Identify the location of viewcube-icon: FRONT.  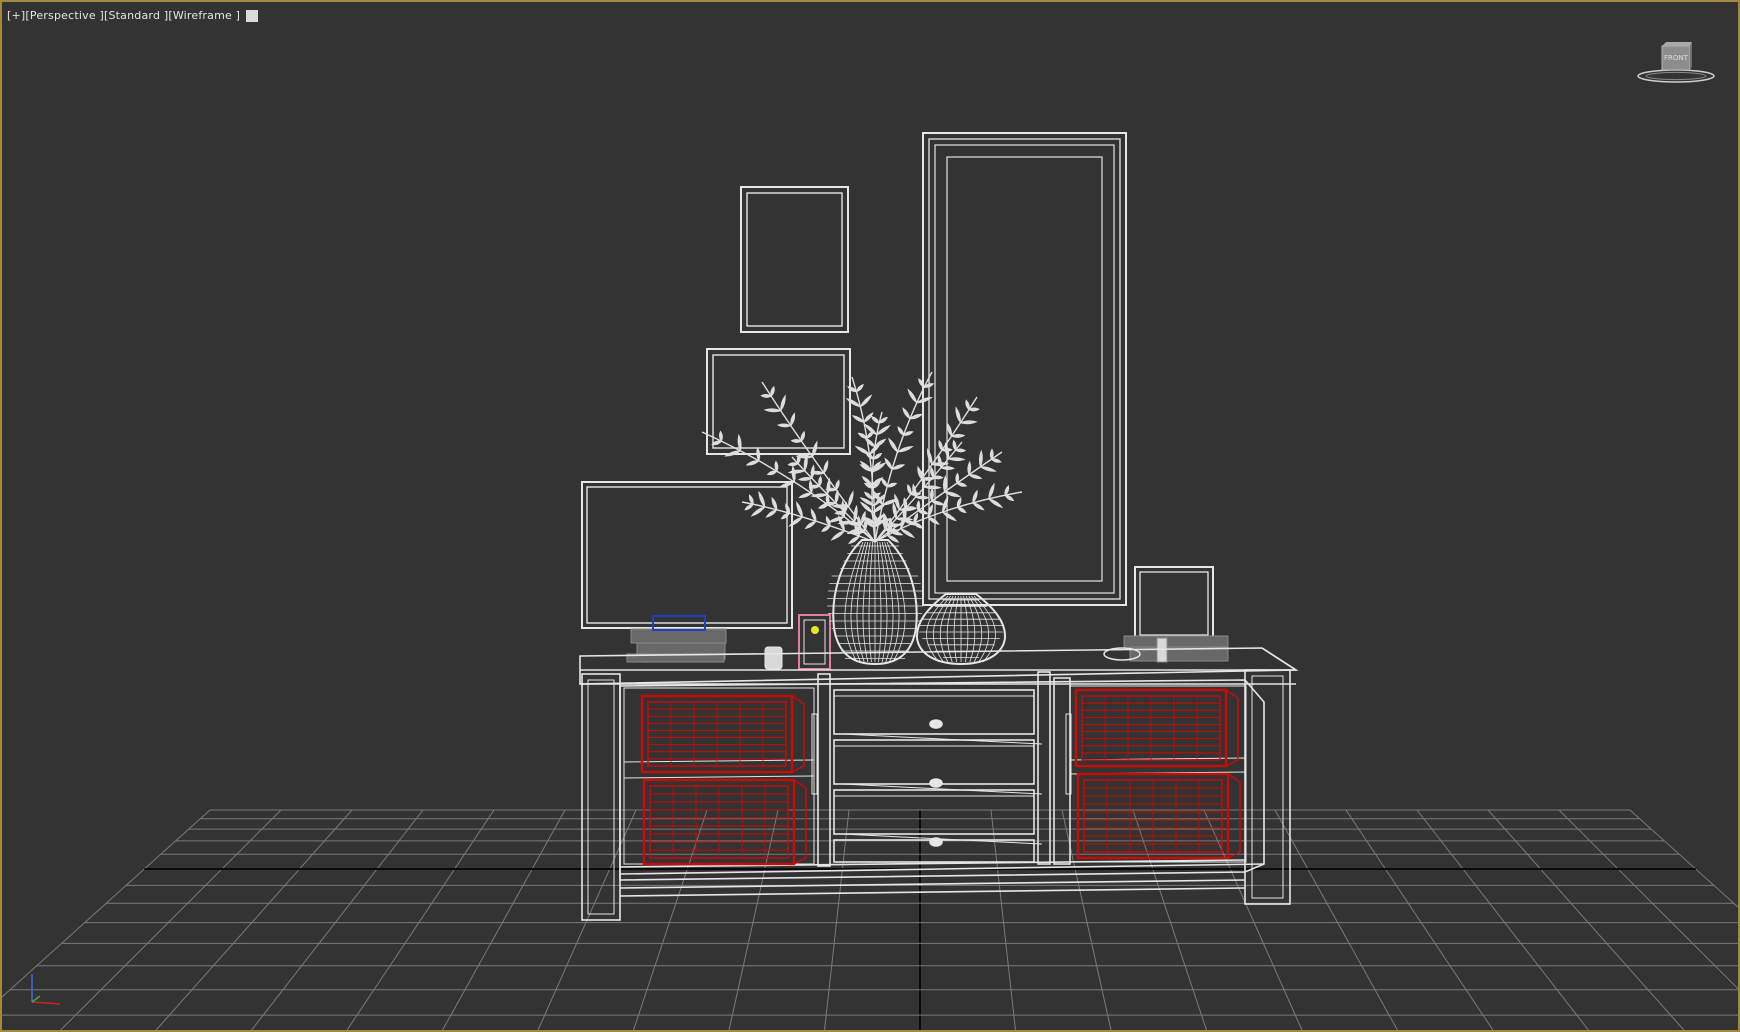
(1676, 65).